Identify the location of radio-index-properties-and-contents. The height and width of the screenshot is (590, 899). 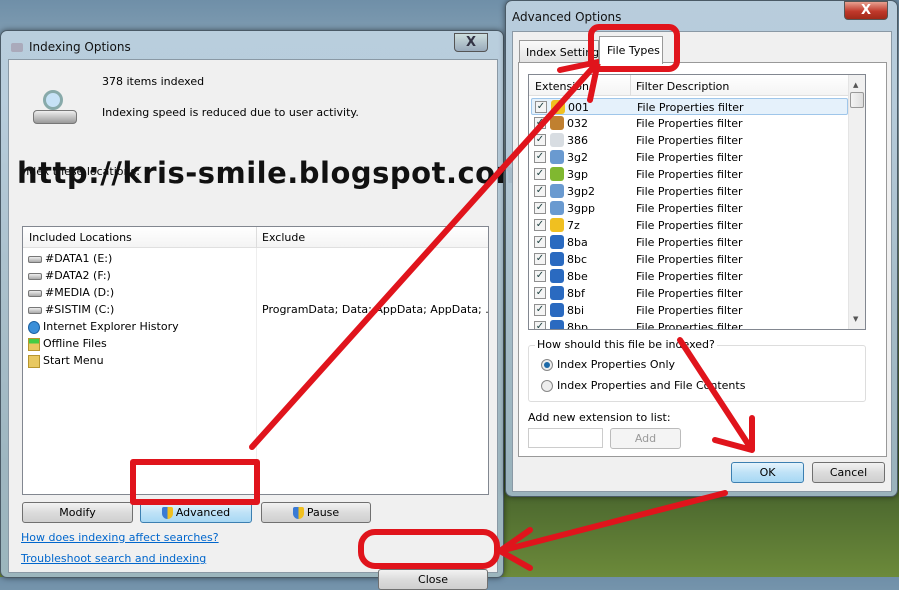
(547, 386).